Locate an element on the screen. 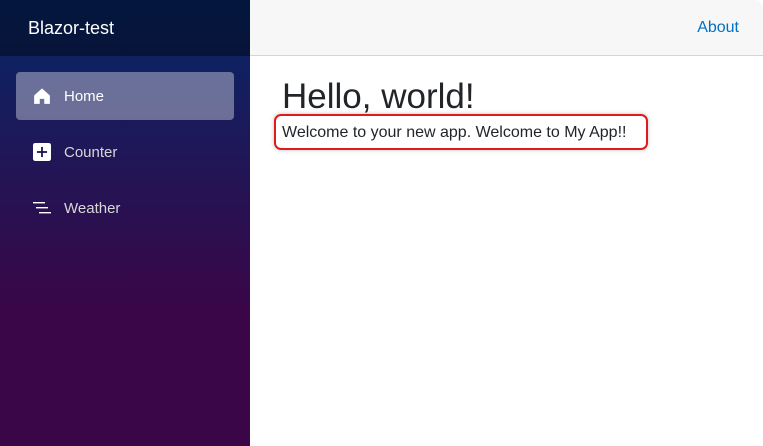 The image size is (763, 446). home-icon is located at coordinates (42, 96).